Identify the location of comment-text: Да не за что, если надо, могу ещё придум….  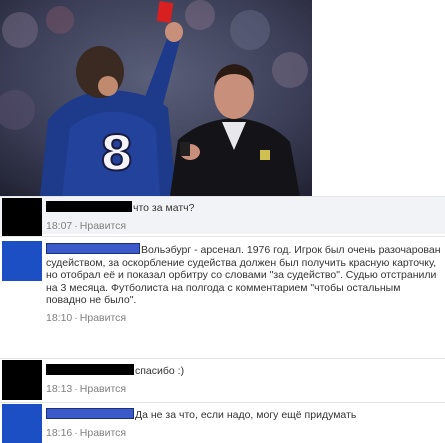
(246, 415).